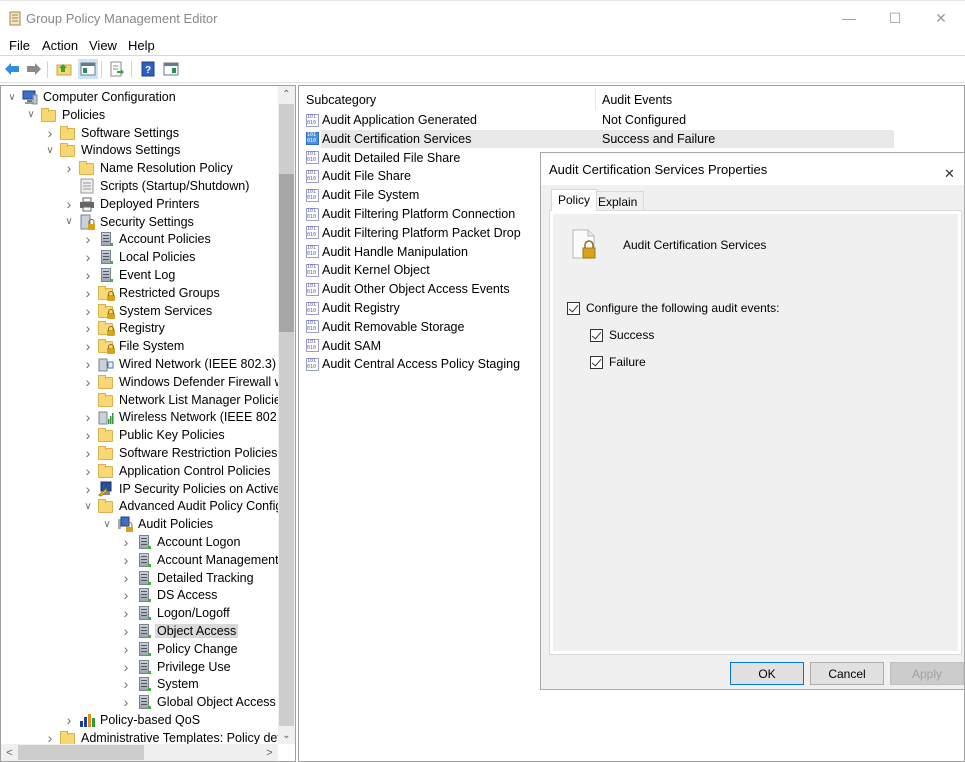 The image size is (965, 762). What do you see at coordinates (112, 133) in the screenshot?
I see `tree-item: › Software Settings` at bounding box center [112, 133].